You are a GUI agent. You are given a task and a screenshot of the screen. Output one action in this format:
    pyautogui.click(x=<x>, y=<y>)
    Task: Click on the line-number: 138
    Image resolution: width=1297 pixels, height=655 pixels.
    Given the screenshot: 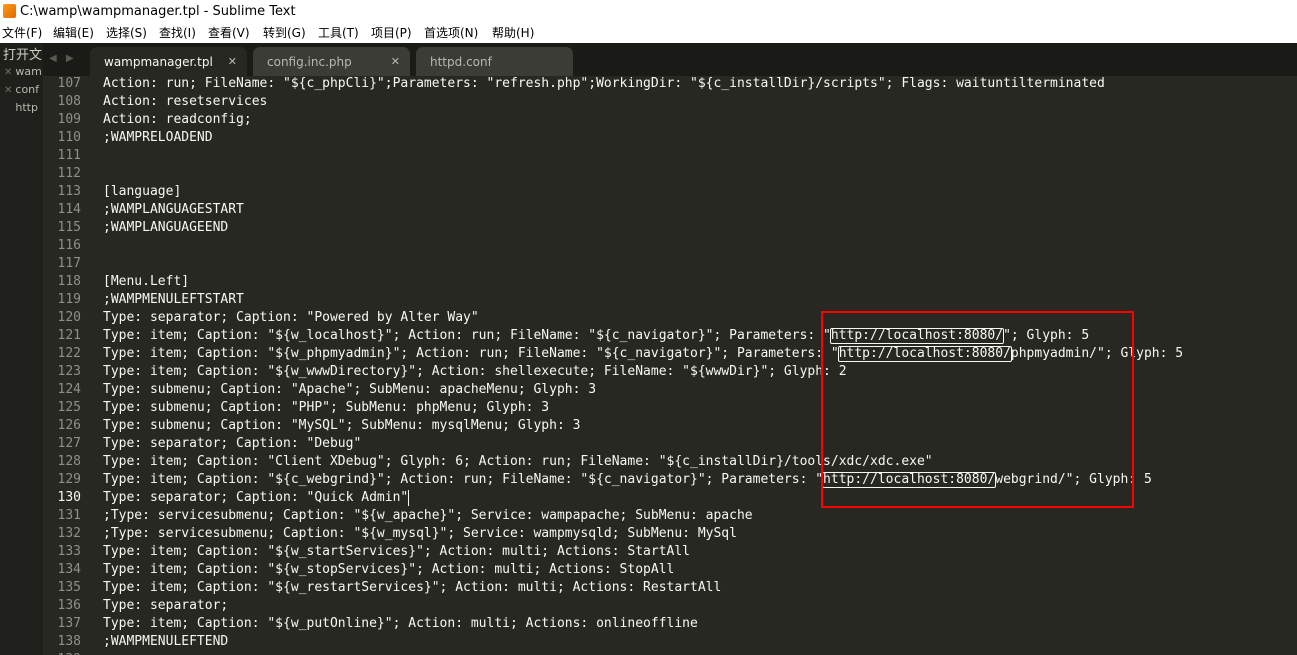 What is the action you would take?
    pyautogui.click(x=69, y=641)
    